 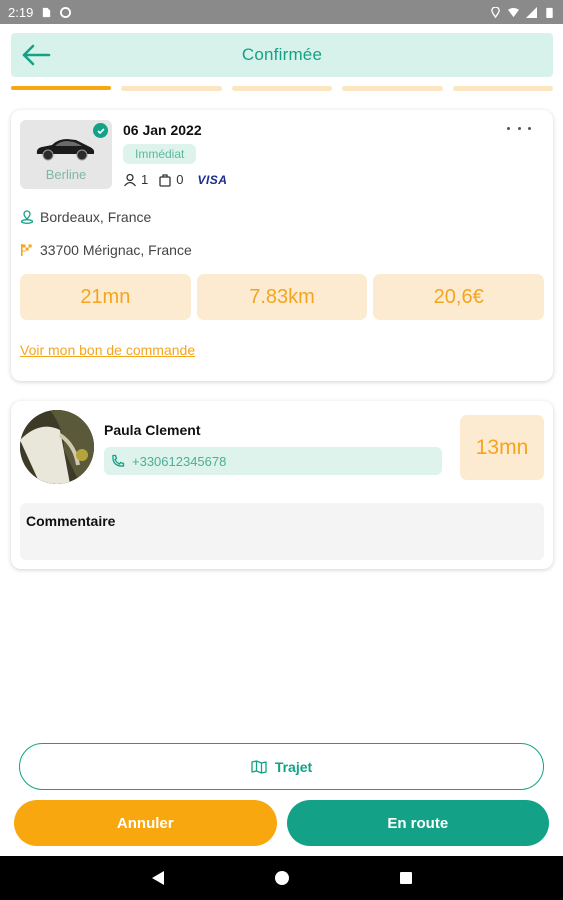 I want to click on header-bar: Confirmée, so click(x=282, y=55).